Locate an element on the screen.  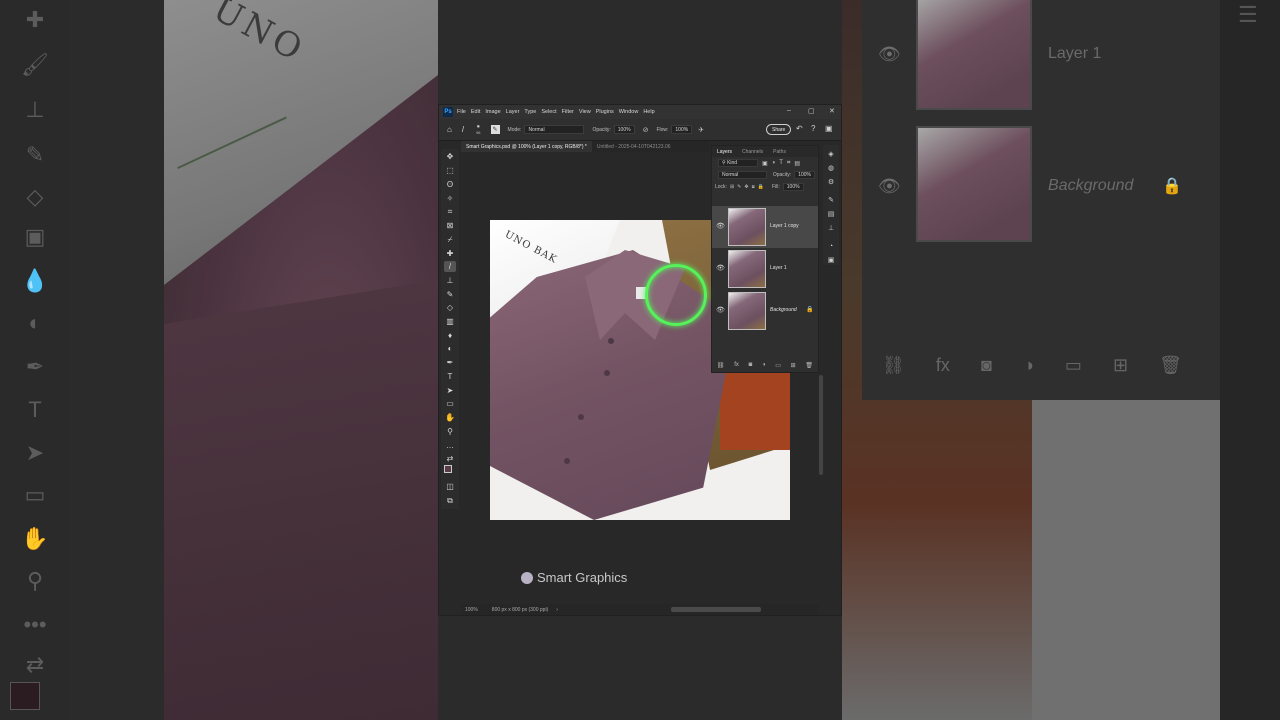
filter-smart-icon: ▤ is located at coordinates (797, 163).